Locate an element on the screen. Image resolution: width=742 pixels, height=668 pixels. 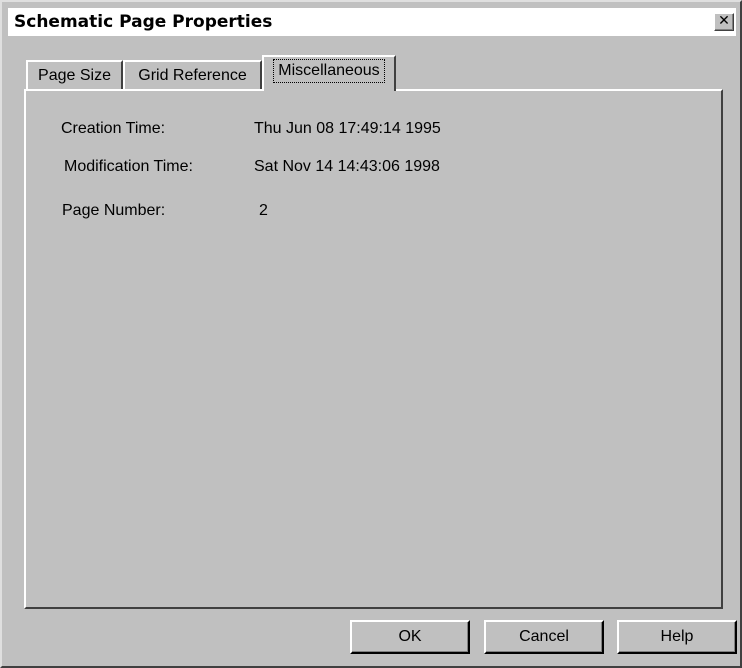
window-title: Schematic Page Properties is located at coordinates (143, 22).